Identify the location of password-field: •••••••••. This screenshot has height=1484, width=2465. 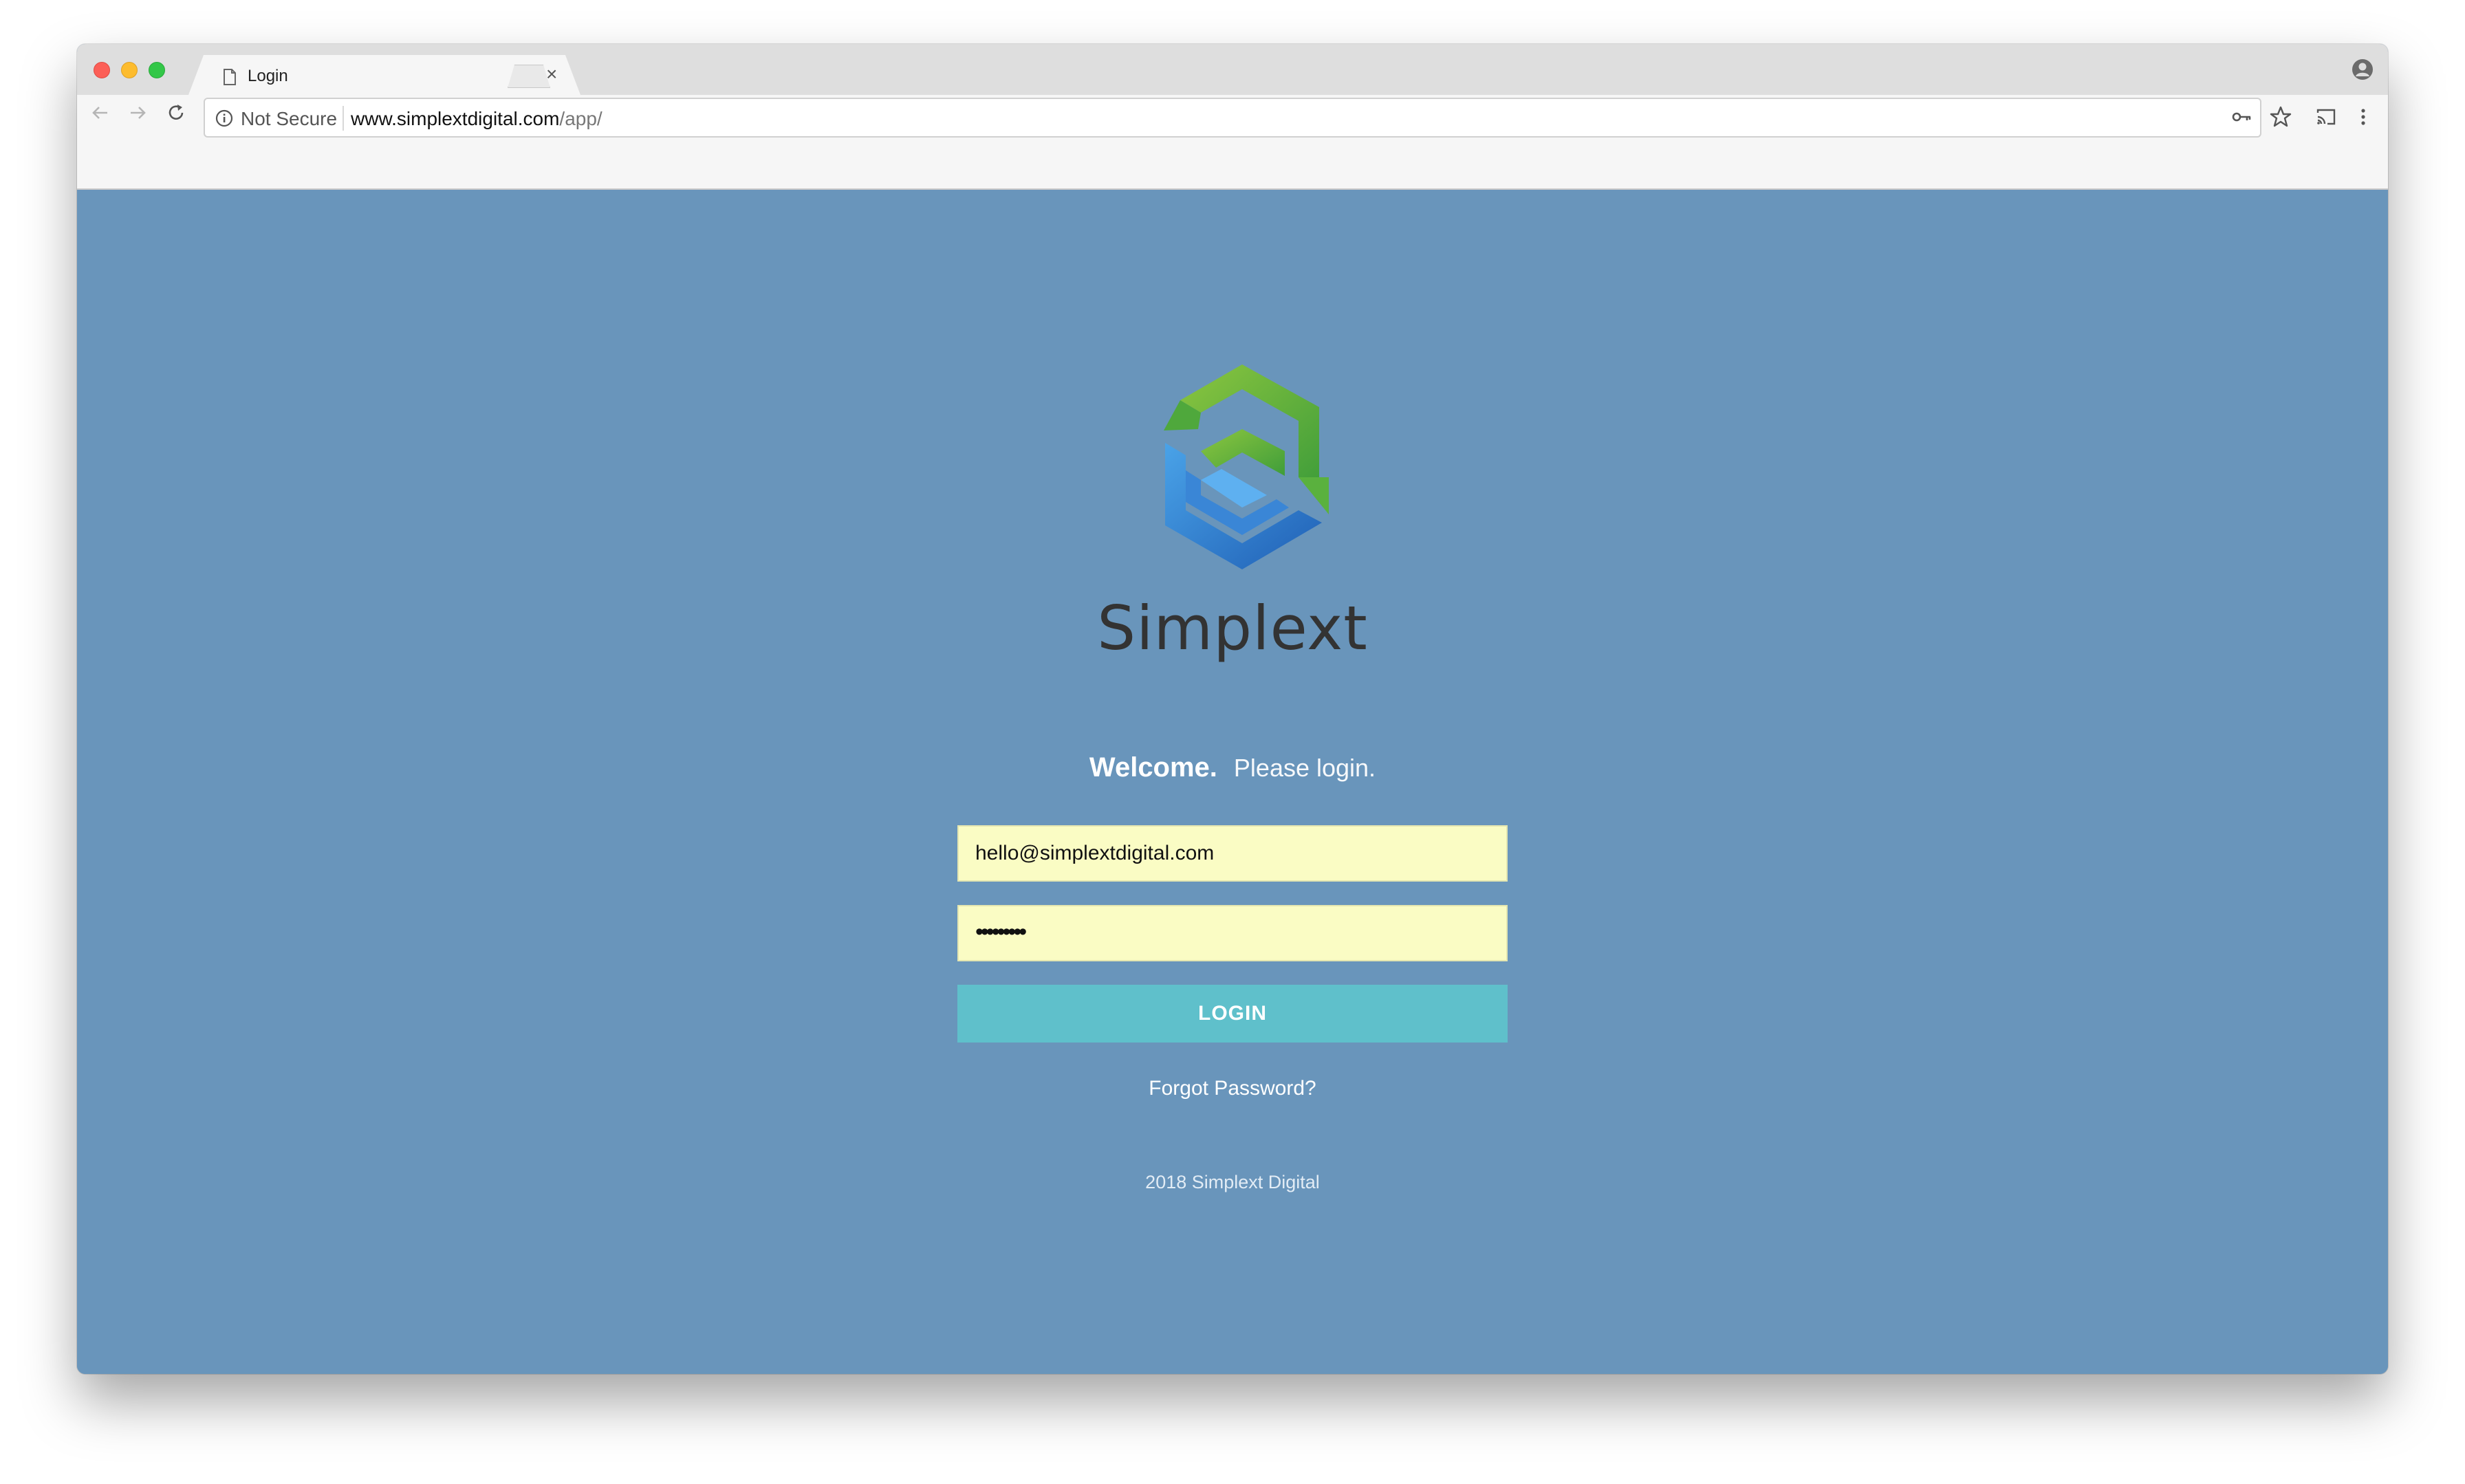
(1232, 933).